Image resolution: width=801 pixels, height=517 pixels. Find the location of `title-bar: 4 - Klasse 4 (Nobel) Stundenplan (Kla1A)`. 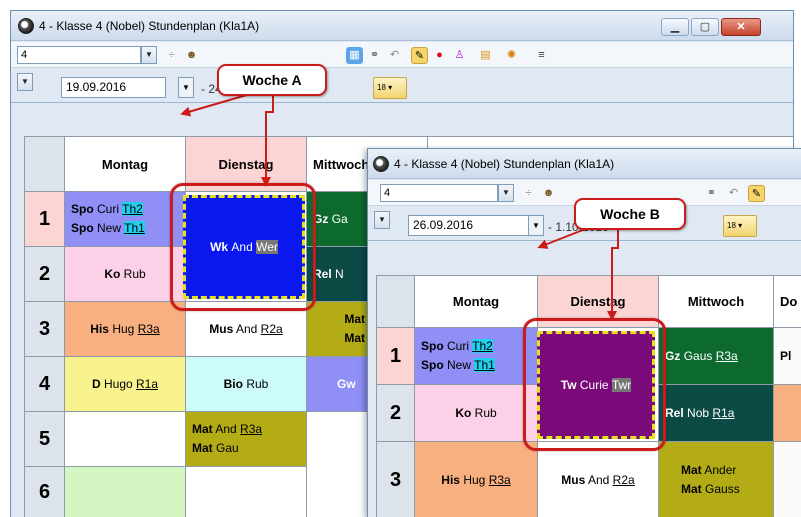

title-bar: 4 - Klasse 4 (Nobel) Stundenplan (Kla1A) is located at coordinates (584, 164).